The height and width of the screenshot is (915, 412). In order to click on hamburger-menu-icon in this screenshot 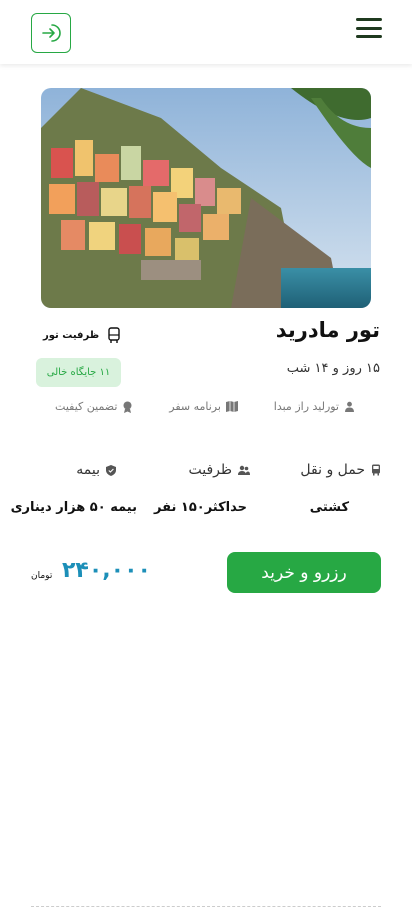, I will do `click(369, 28)`.